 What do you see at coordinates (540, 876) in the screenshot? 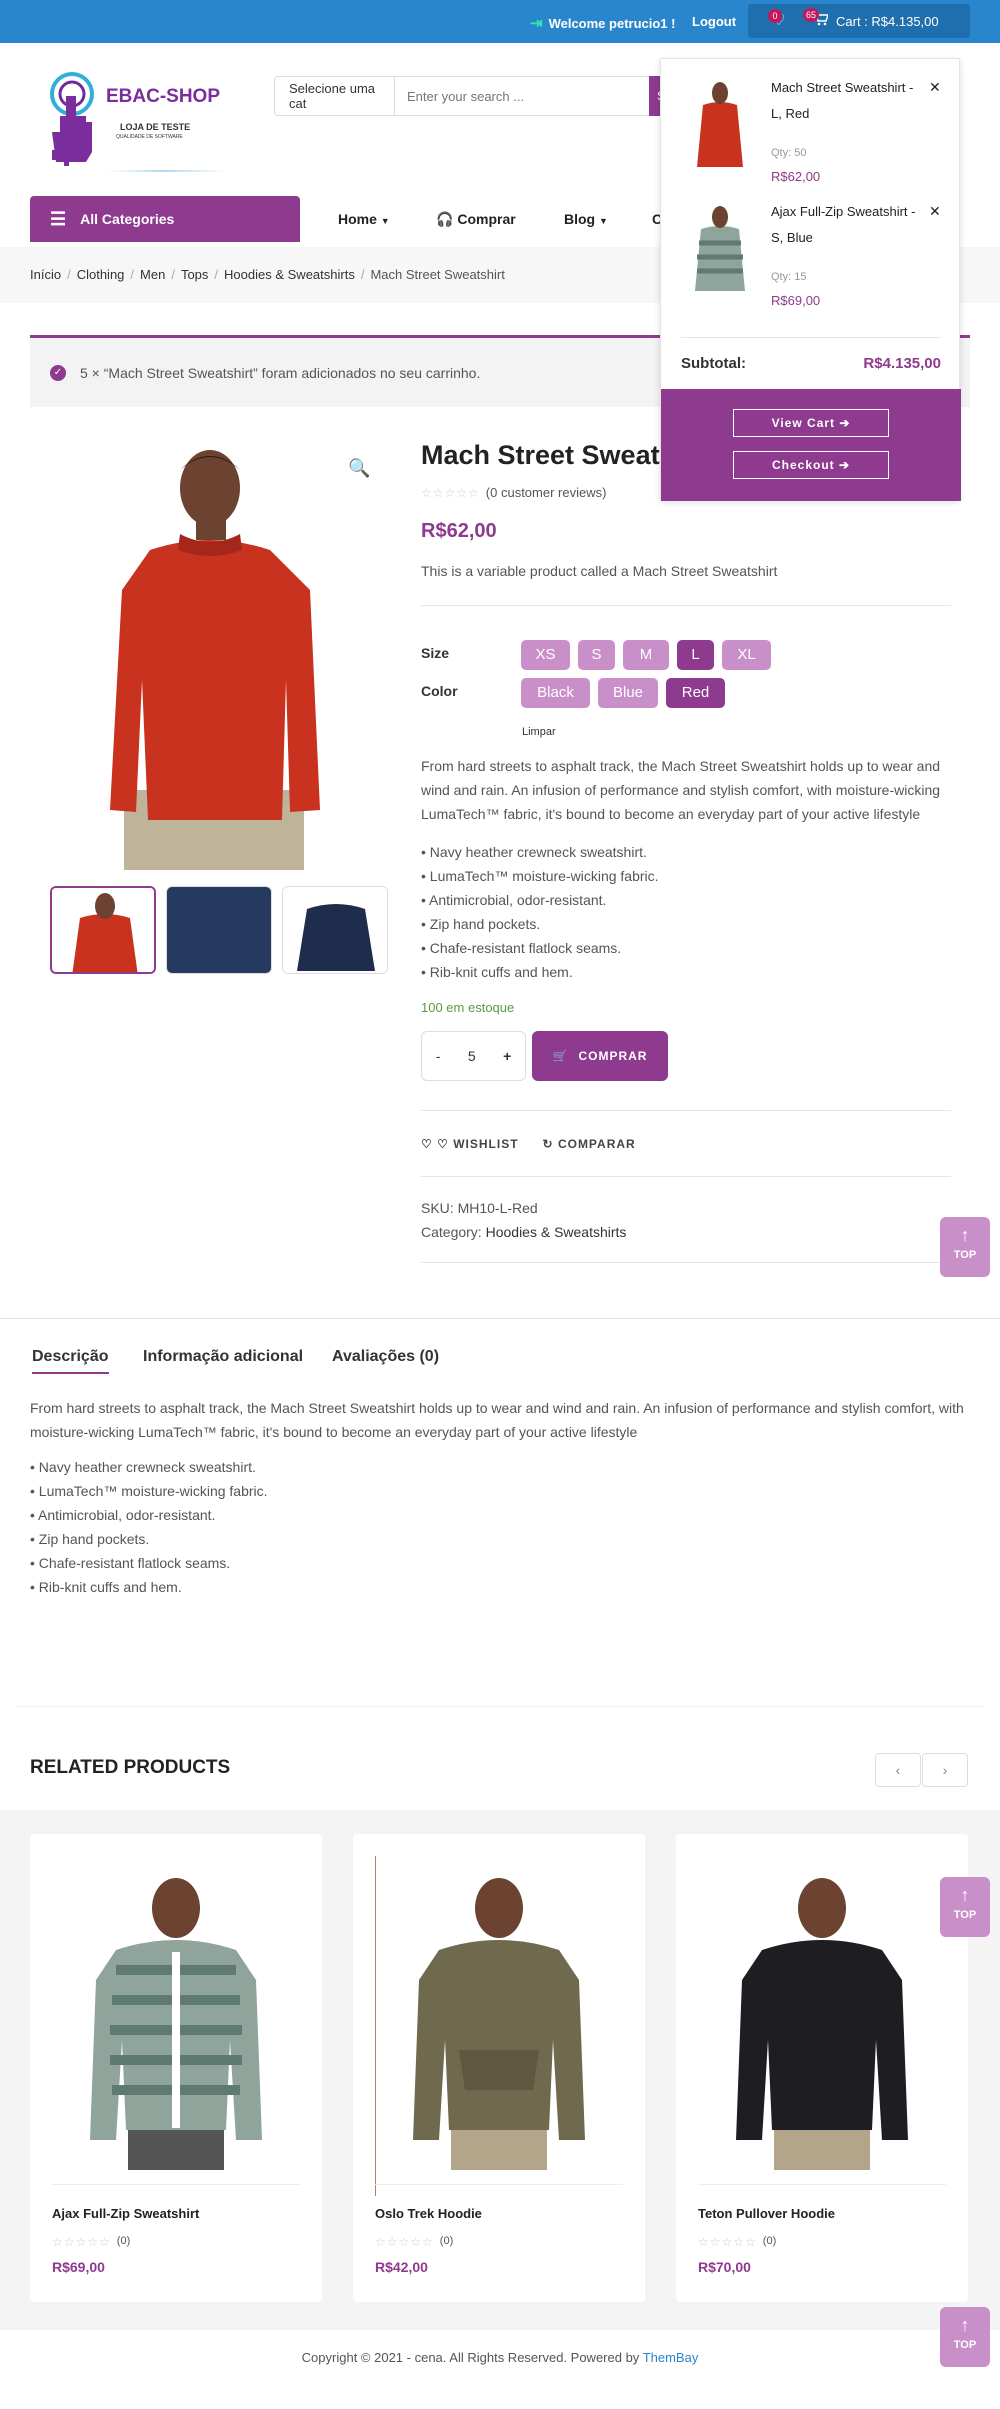
I see `feature-item: • LumaTech™ moisture-wicking fabric.` at bounding box center [540, 876].